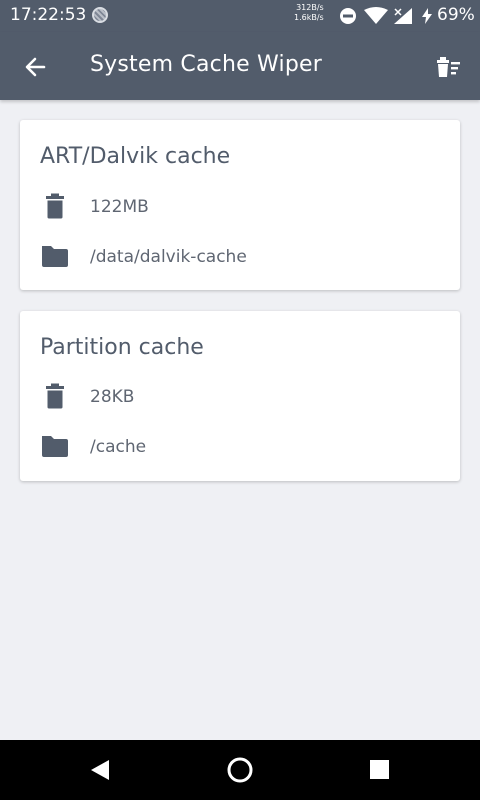 This screenshot has height=800, width=480. I want to click on app-title: System Cache Wiper, so click(206, 64).